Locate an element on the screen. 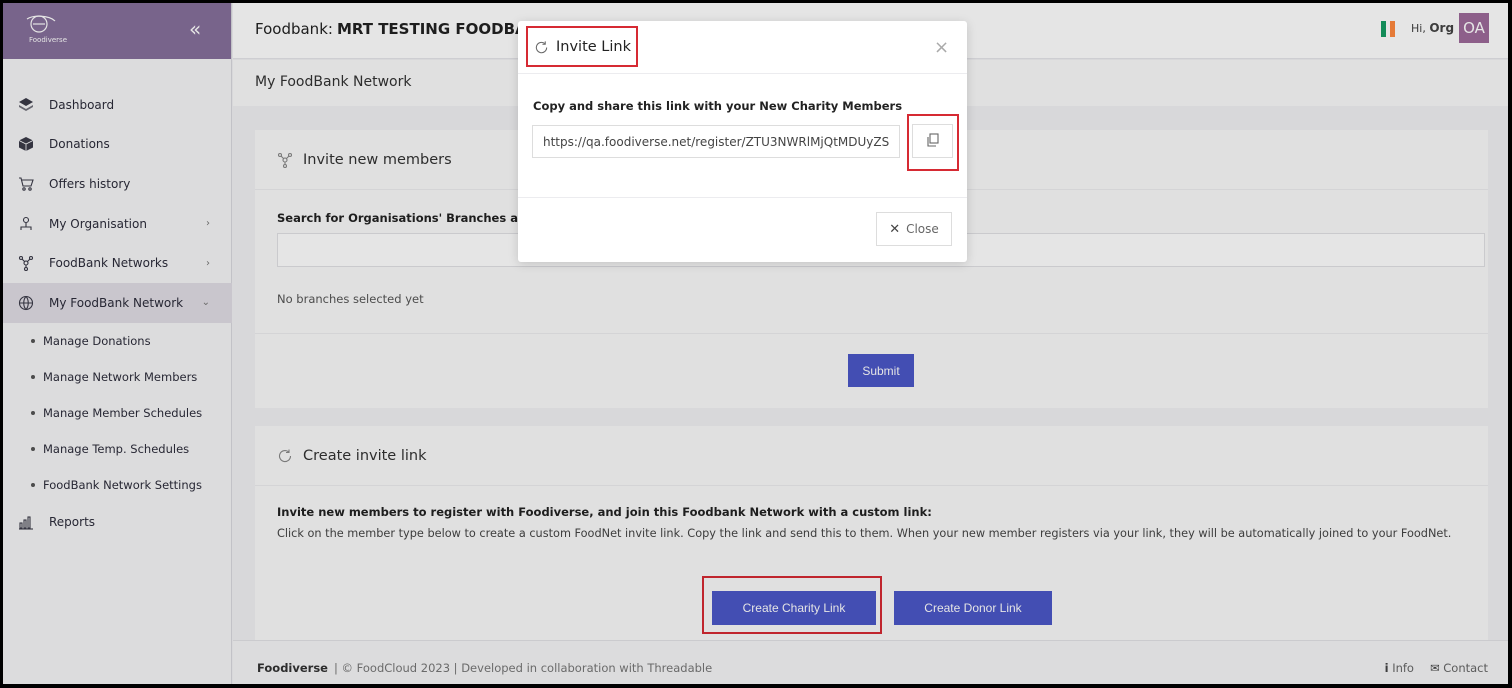 The width and height of the screenshot is (1512, 688). divider is located at coordinates (742, 197).